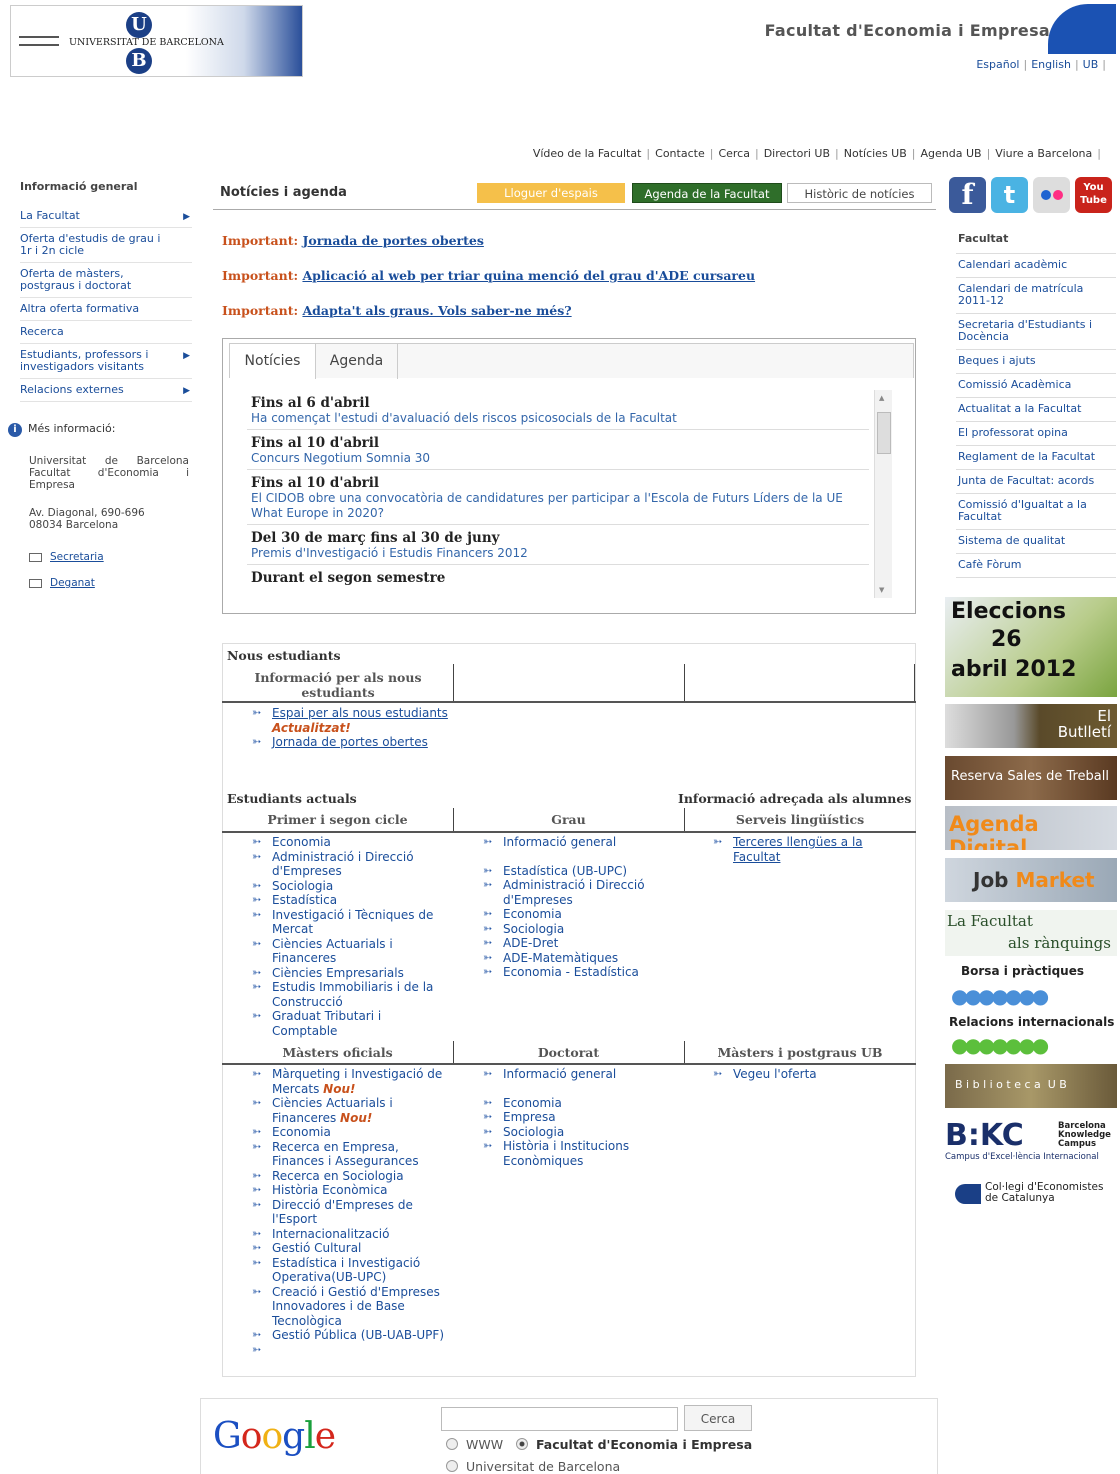 This screenshot has width=1120, height=1474. What do you see at coordinates (529, 1117) in the screenshot?
I see `list-item-link: Empresa` at bounding box center [529, 1117].